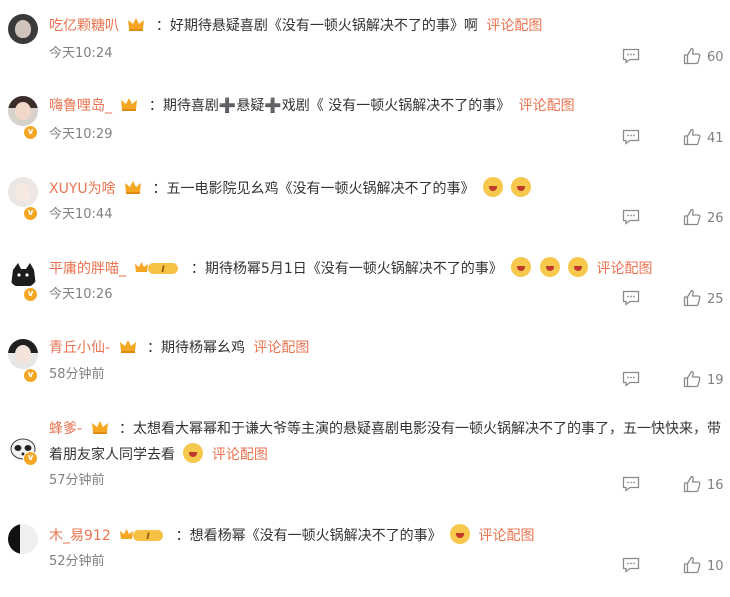 The height and width of the screenshot is (597, 730). What do you see at coordinates (316, 26) in the screenshot?
I see `comment-text: ：好期待悬疑喜剧《没有一顿火锅解决不了的事》啊` at bounding box center [316, 26].